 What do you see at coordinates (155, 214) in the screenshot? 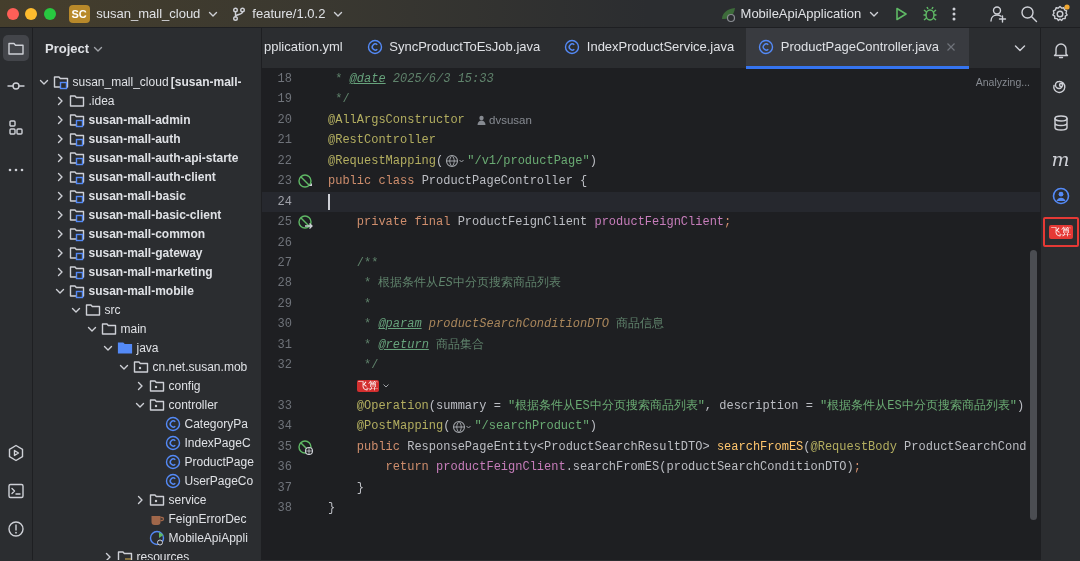
I see `tree-item: susan-mall-basic-client` at bounding box center [155, 214].